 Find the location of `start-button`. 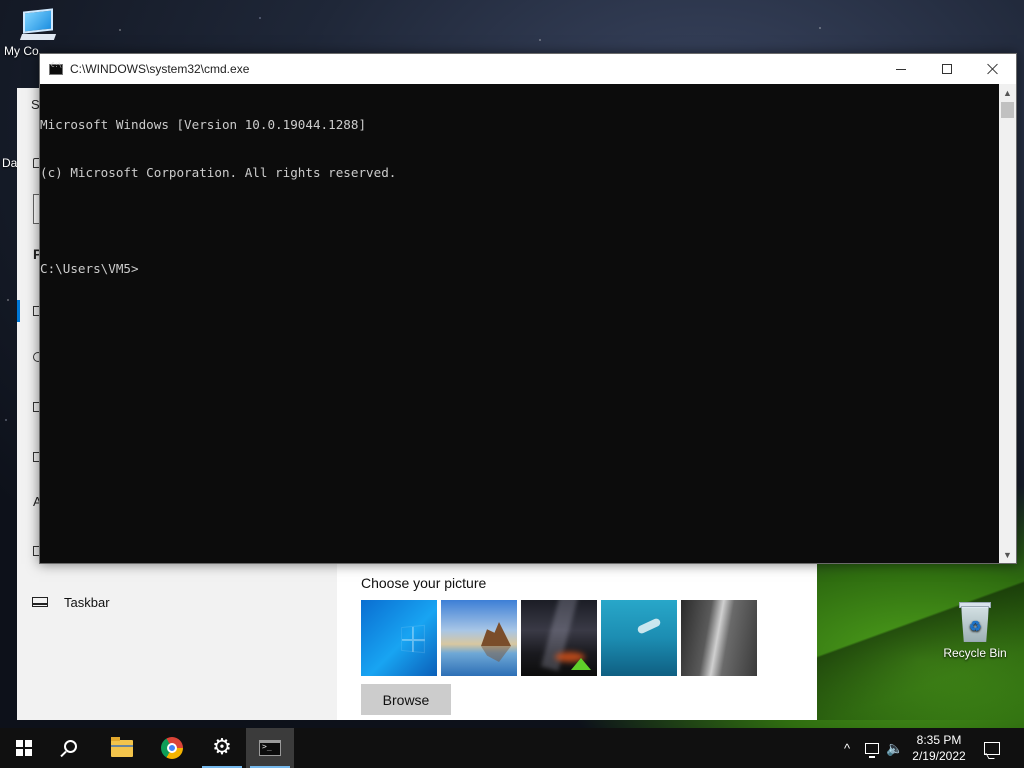

start-button is located at coordinates (24, 748).